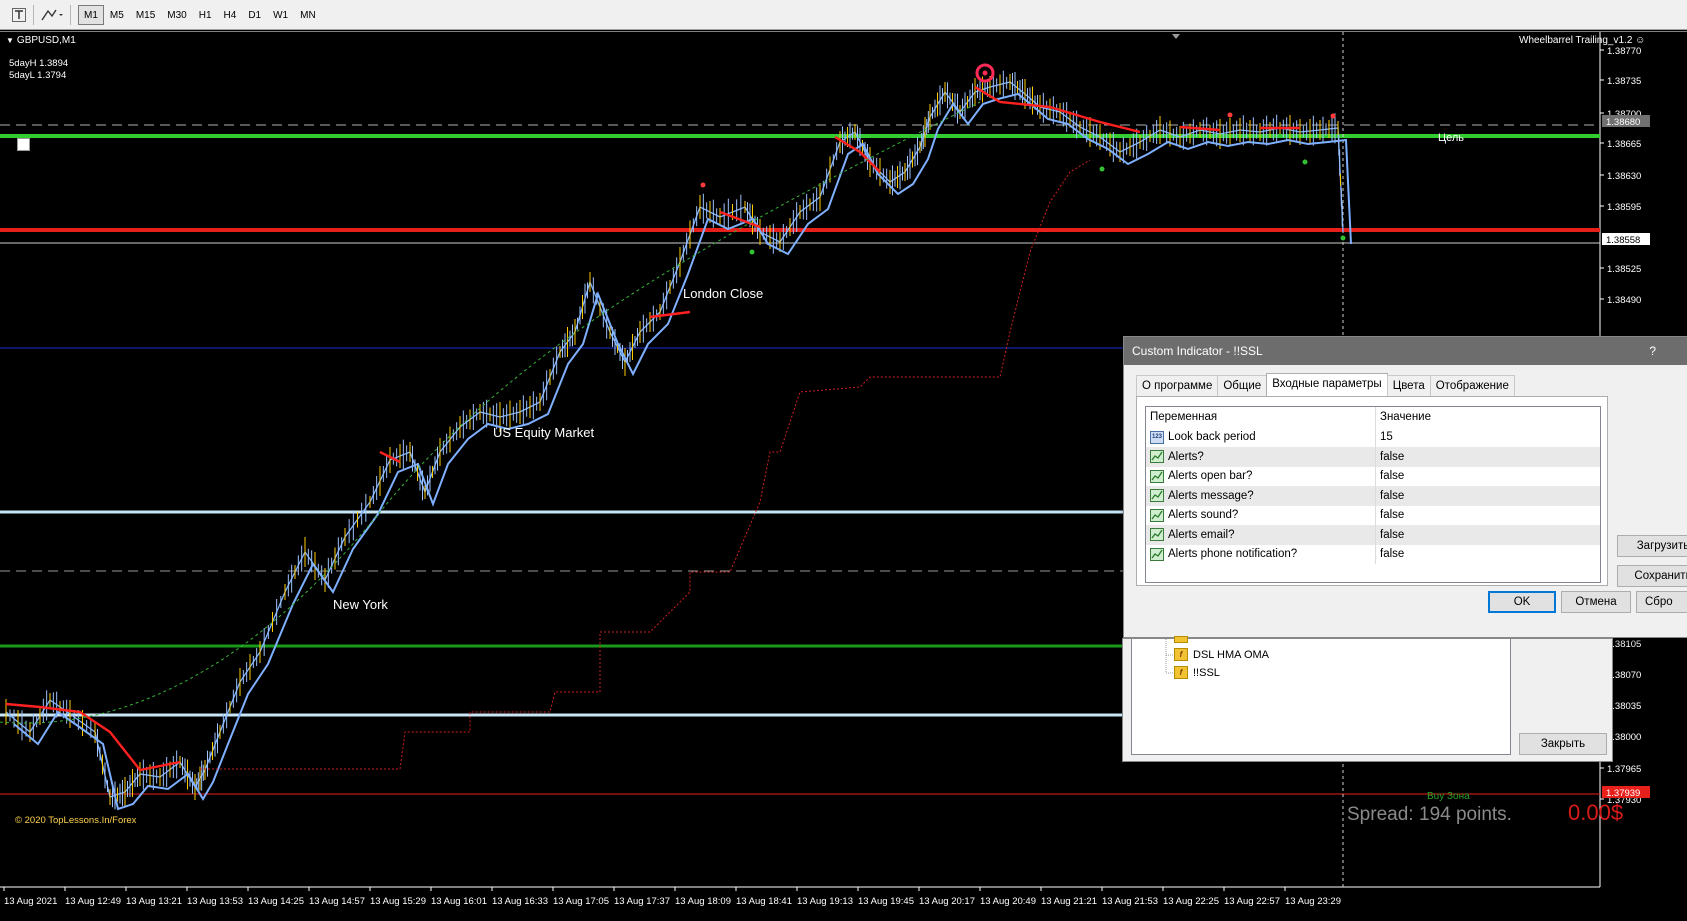  I want to click on chevron-down-icon: ▼, so click(10, 40).